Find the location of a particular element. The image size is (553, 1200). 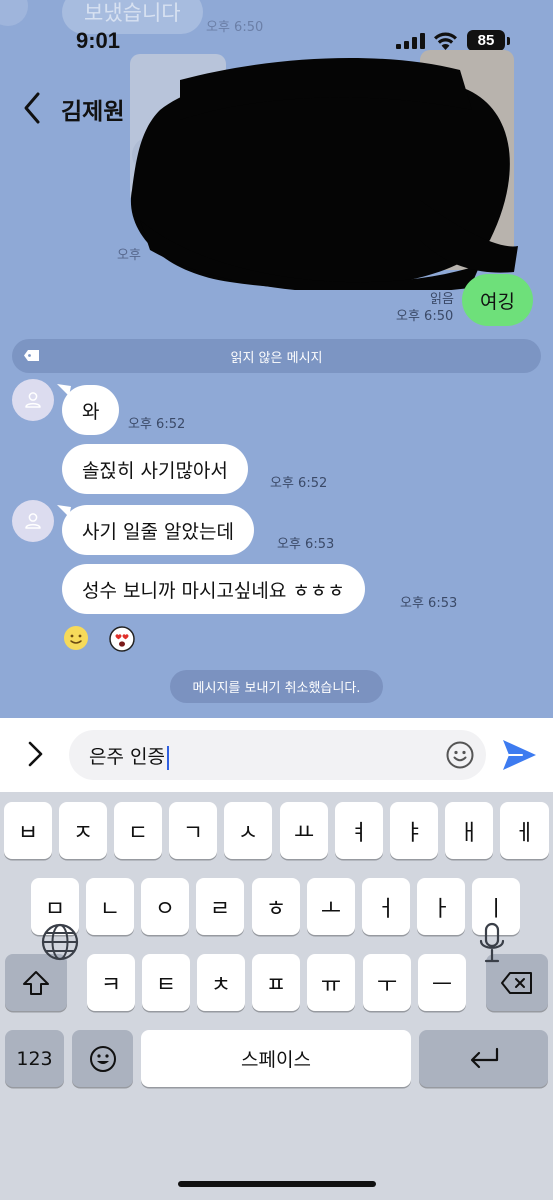

faint-time-label: 오후 is located at coordinates (129, 255).